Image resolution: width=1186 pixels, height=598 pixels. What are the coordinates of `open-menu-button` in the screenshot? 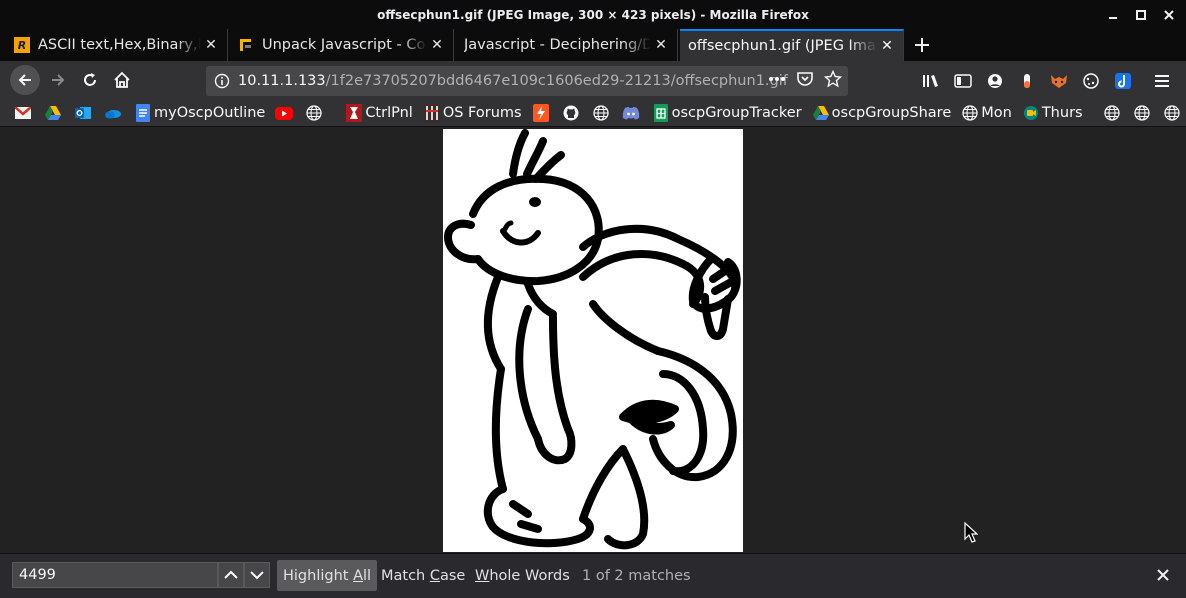 It's located at (1162, 81).